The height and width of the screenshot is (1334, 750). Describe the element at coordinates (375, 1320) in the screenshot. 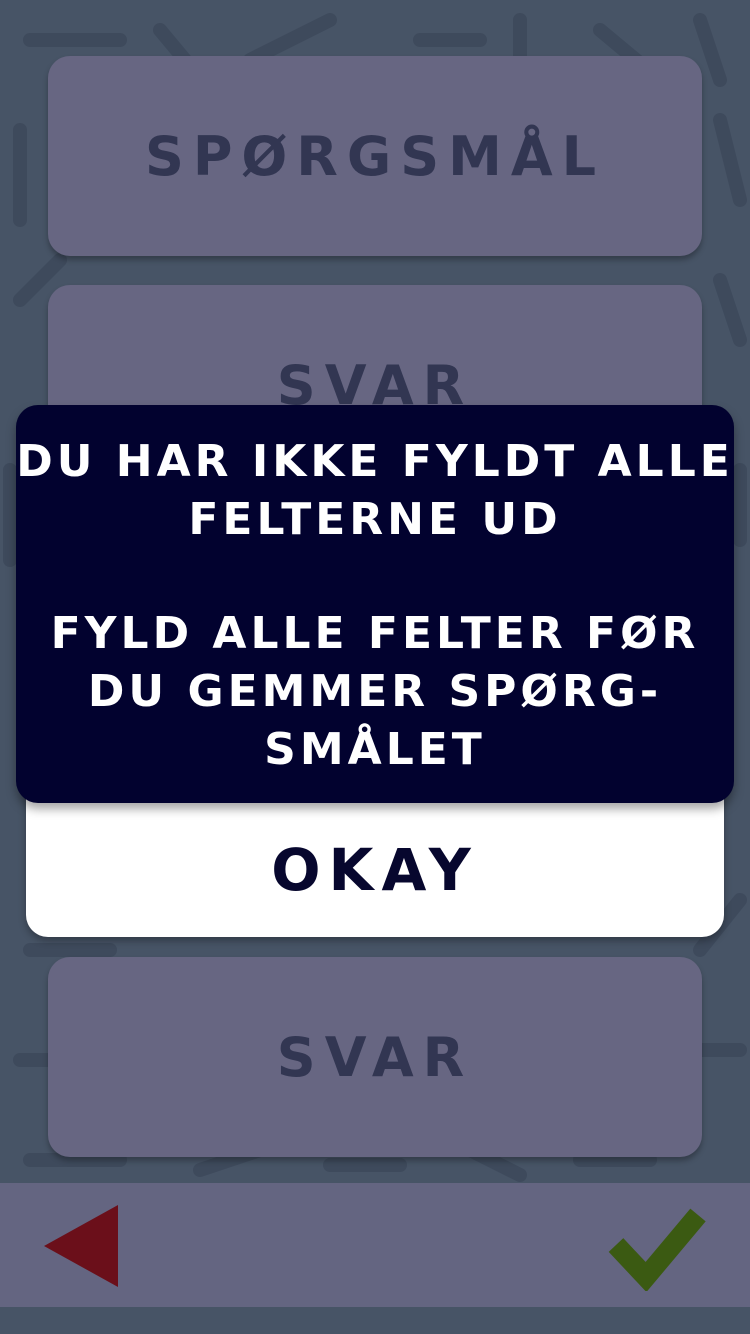

I see `footer-strip` at that location.